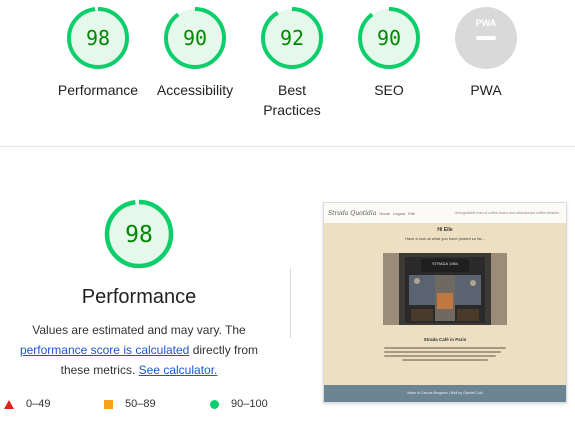  I want to click on gauge-label-seo: SEO, so click(389, 90).